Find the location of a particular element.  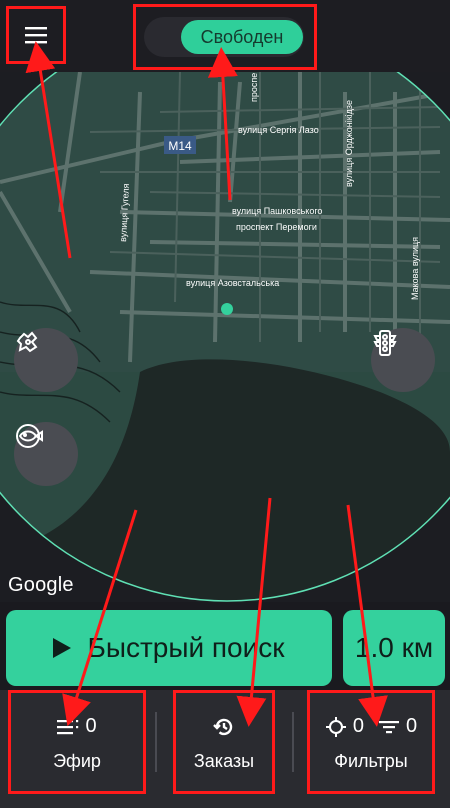

hamburger-icon is located at coordinates (36, 35).